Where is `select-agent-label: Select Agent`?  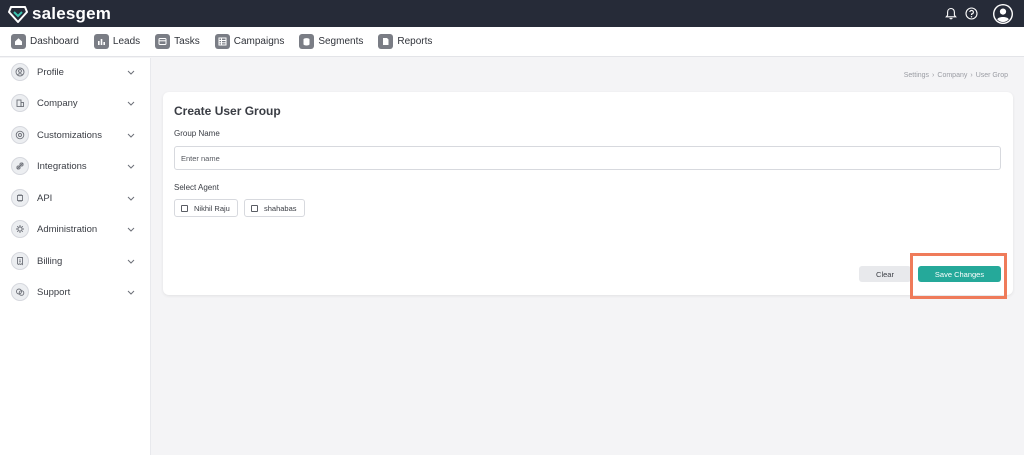
select-agent-label: Select Agent is located at coordinates (196, 187).